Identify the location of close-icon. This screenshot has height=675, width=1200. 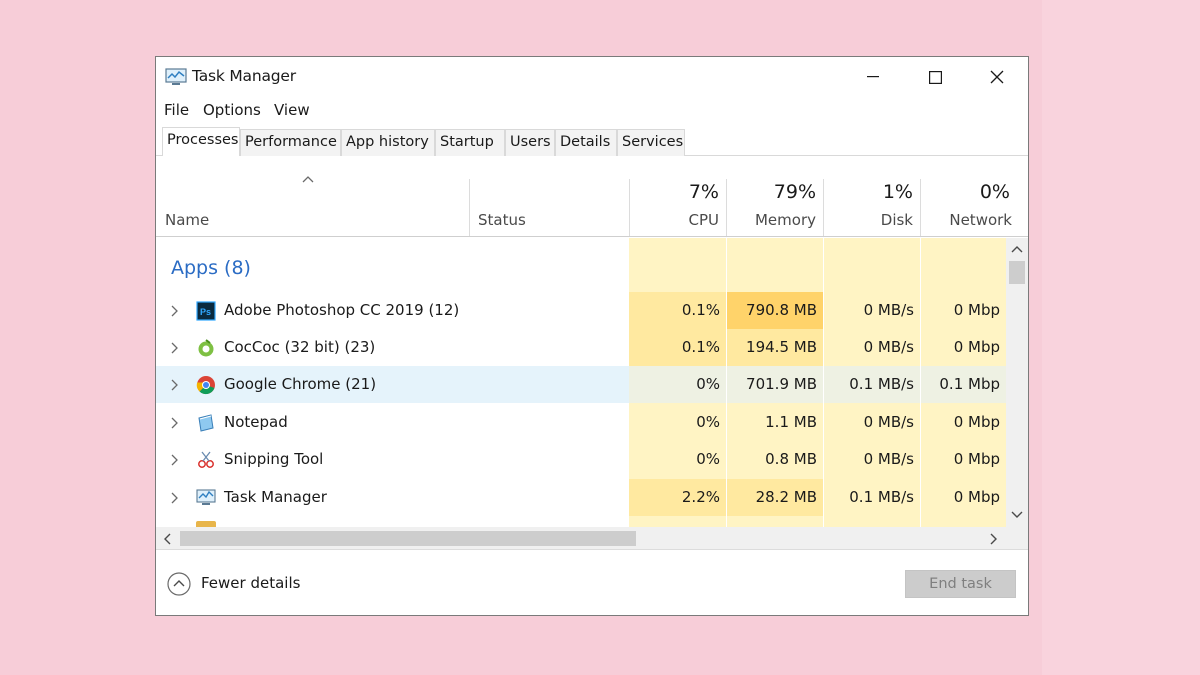
(997, 77).